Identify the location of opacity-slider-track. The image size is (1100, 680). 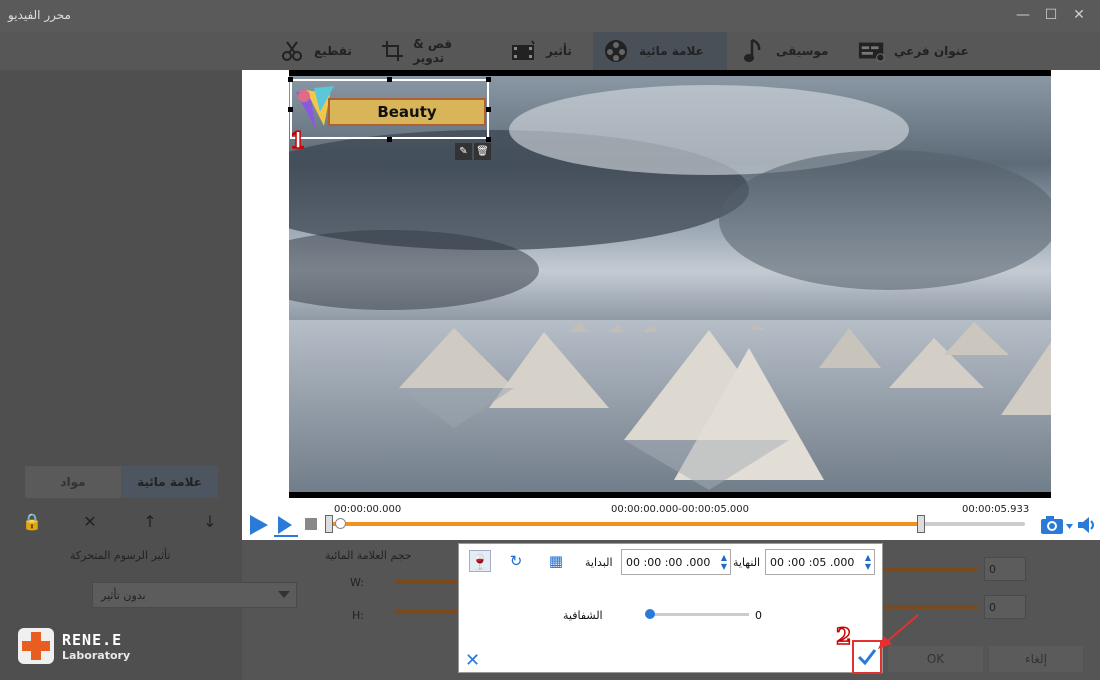
(699, 614).